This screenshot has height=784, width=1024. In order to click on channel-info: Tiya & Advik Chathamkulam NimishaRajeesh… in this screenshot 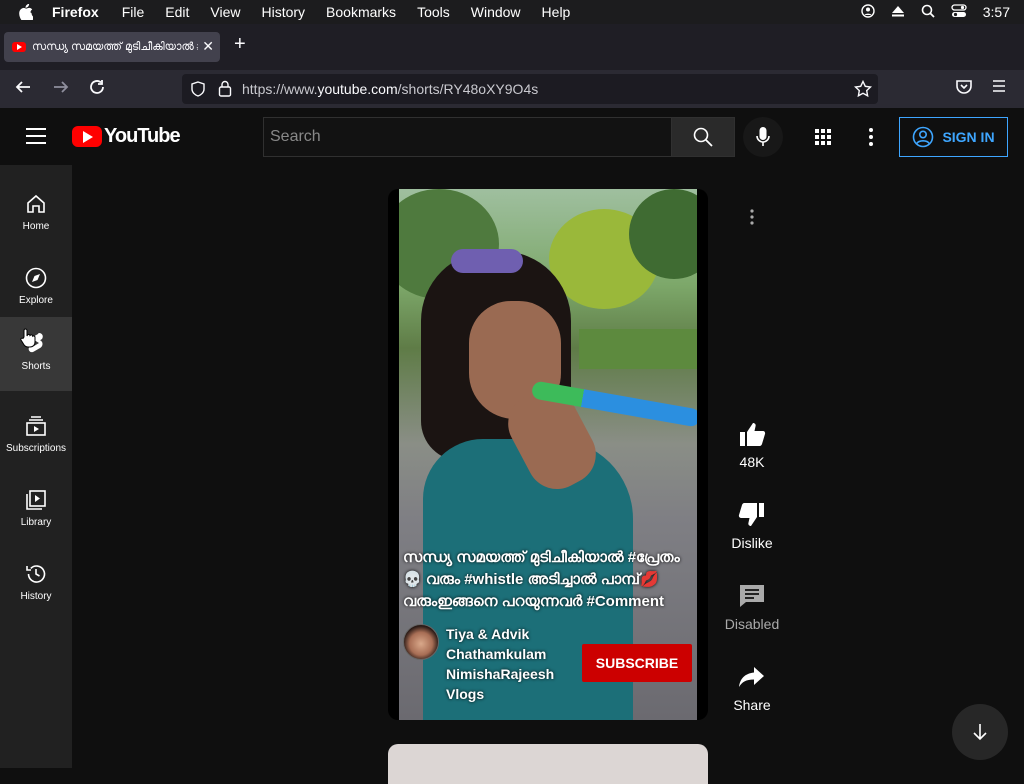, I will do `click(488, 664)`.